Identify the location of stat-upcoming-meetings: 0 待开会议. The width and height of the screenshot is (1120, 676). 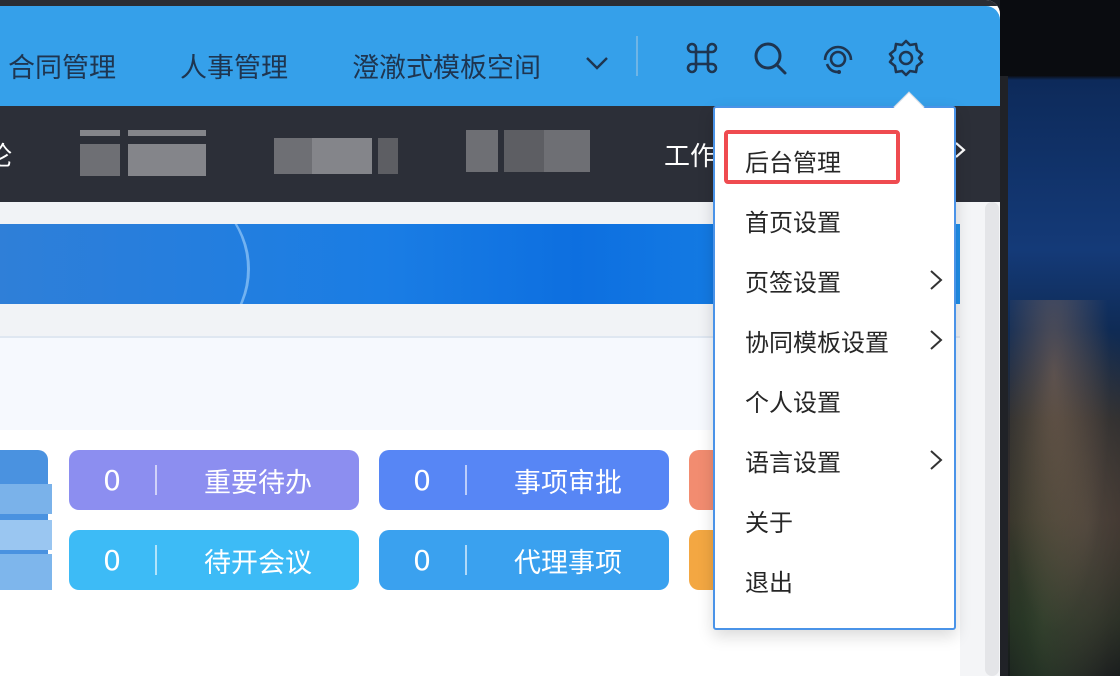
(214, 560).